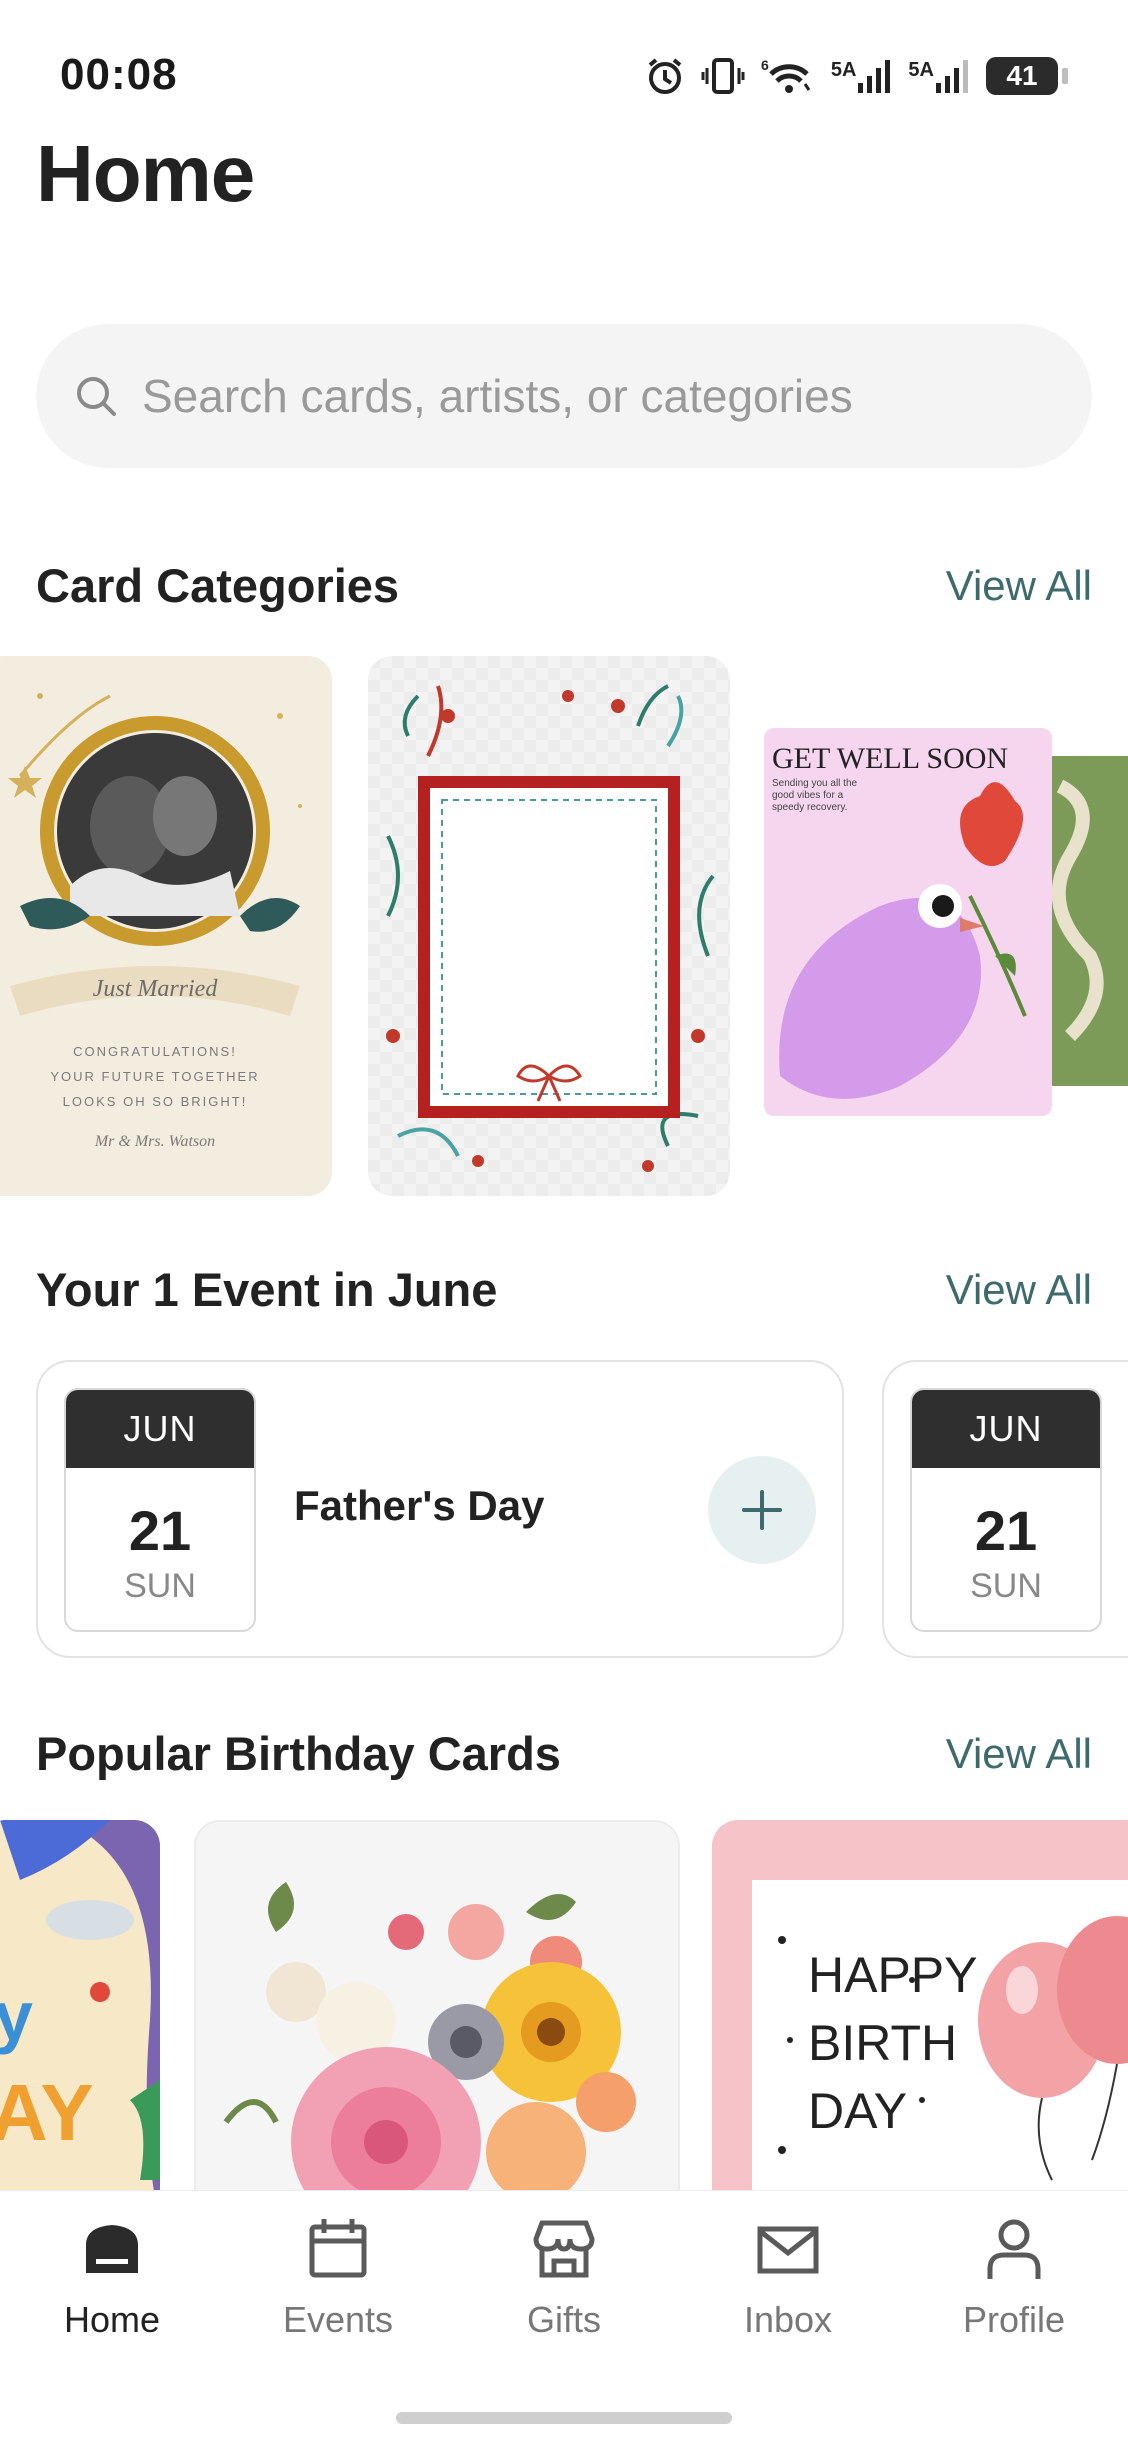  I want to click on status-time: 00:08, so click(119, 74).